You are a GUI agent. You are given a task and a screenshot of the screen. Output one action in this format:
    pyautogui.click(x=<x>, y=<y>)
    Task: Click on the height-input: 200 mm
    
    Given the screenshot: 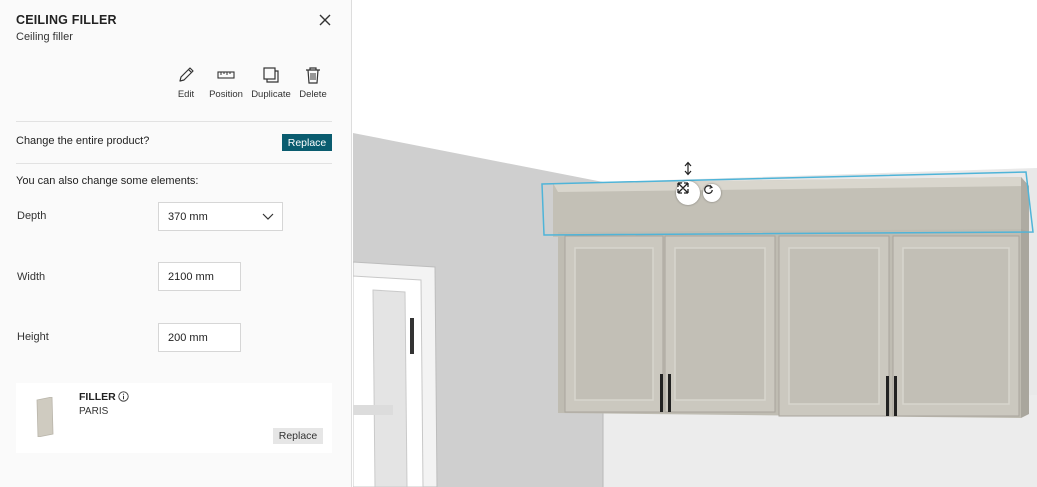 What is the action you would take?
    pyautogui.click(x=199, y=337)
    